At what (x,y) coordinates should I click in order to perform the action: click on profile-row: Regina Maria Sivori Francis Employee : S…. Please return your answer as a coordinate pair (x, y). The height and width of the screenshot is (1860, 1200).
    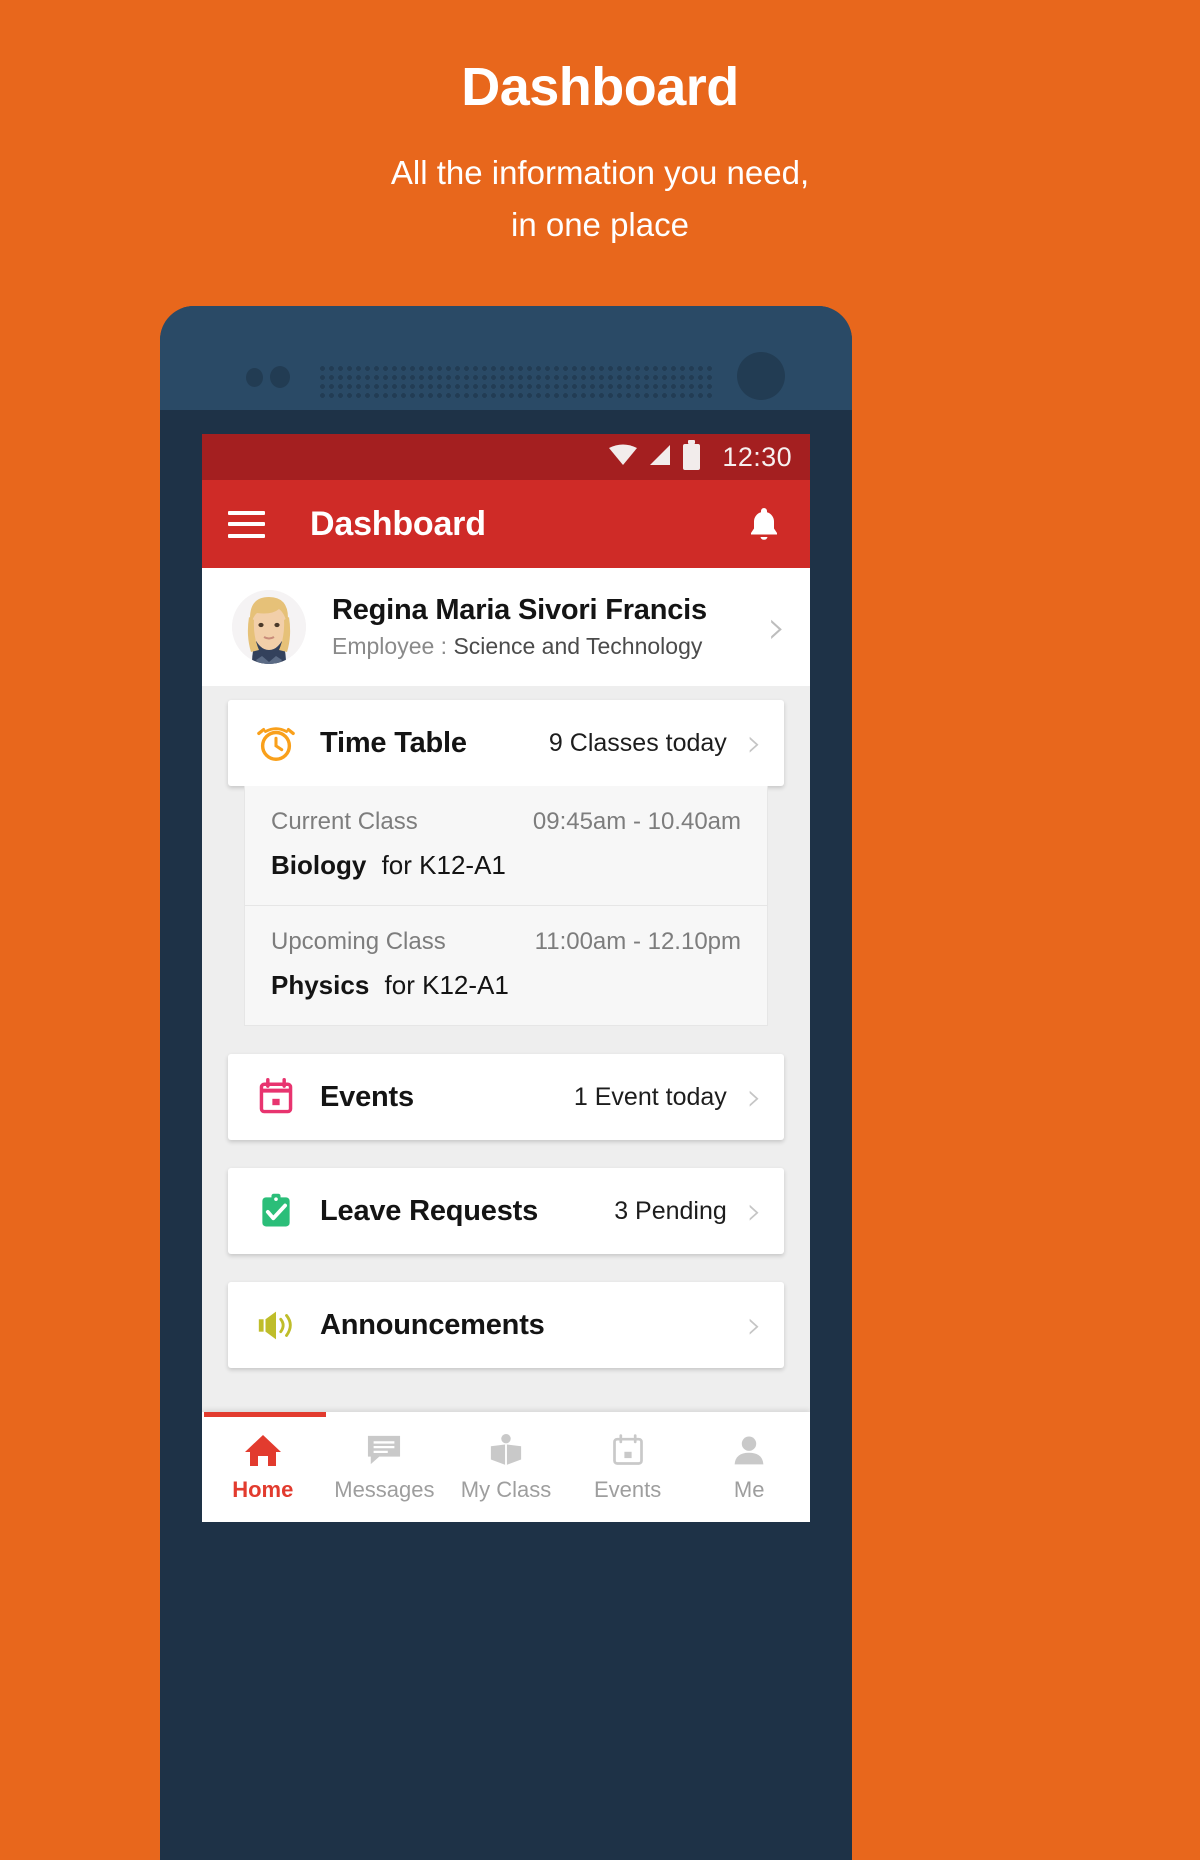
    Looking at the image, I should click on (506, 627).